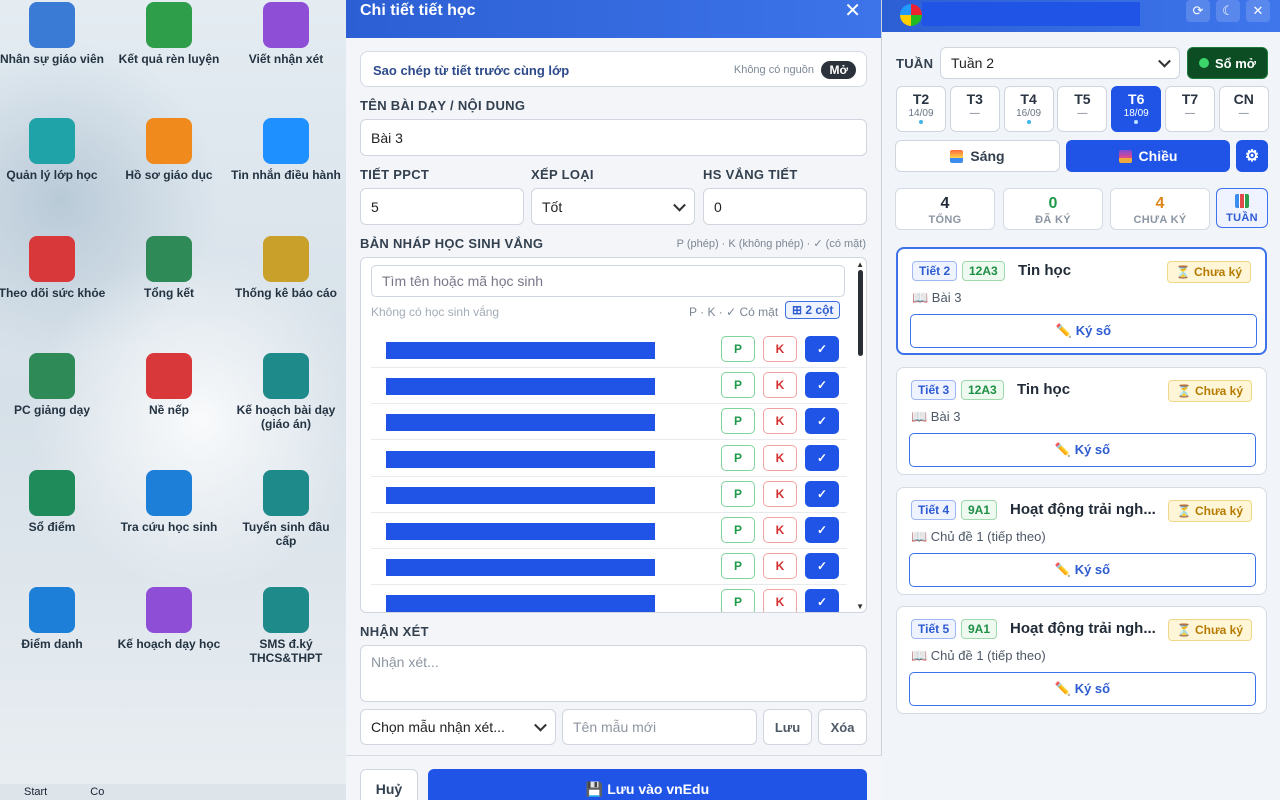 This screenshot has width=1280, height=800. Describe the element at coordinates (552, 206) in the screenshot. I see `rank-value: Tốt` at that location.